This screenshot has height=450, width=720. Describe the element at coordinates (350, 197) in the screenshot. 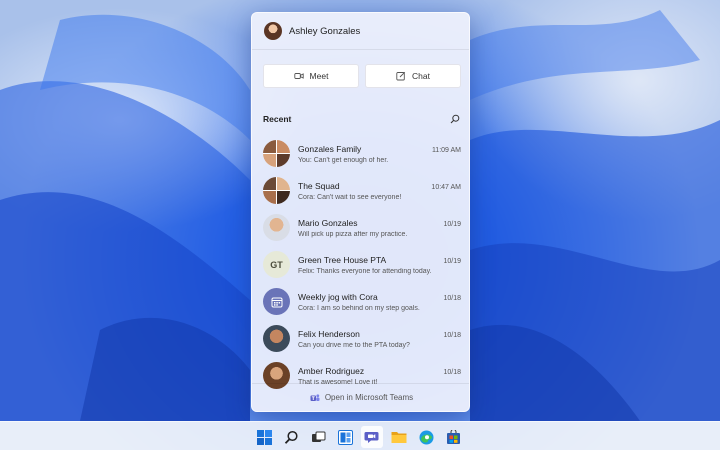

I see `conversation-preview: Cora: Can't wait to see everyone!` at that location.